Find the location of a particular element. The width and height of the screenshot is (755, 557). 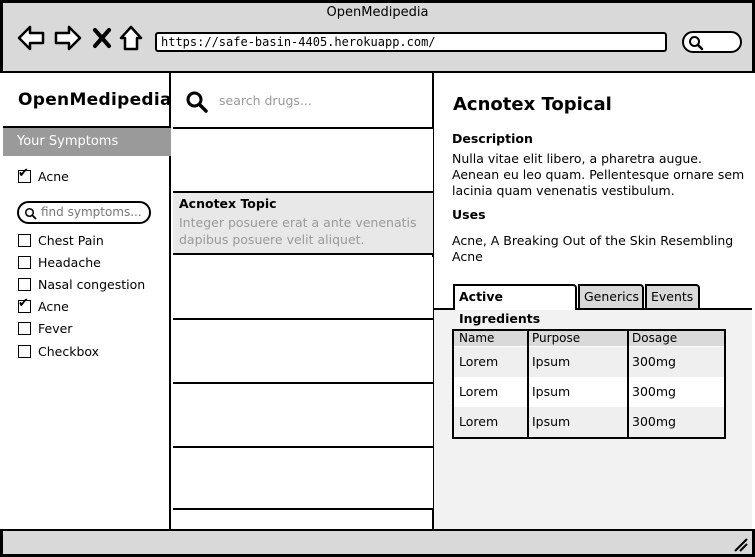

symptom-item-nasal-congestion: Nasal congestion is located at coordinates (81, 286).